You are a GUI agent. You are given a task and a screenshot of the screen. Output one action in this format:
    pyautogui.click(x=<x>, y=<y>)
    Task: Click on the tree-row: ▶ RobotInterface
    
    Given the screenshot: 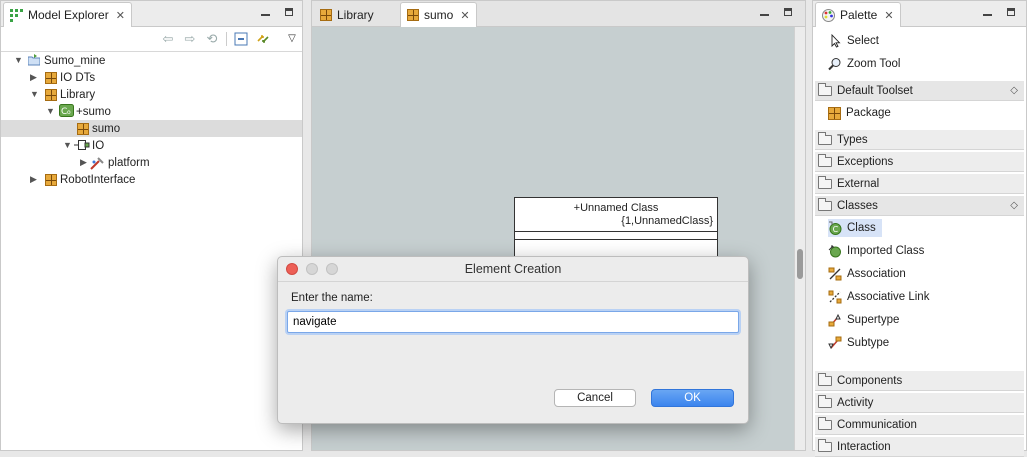 What is the action you would take?
    pyautogui.click(x=151, y=179)
    